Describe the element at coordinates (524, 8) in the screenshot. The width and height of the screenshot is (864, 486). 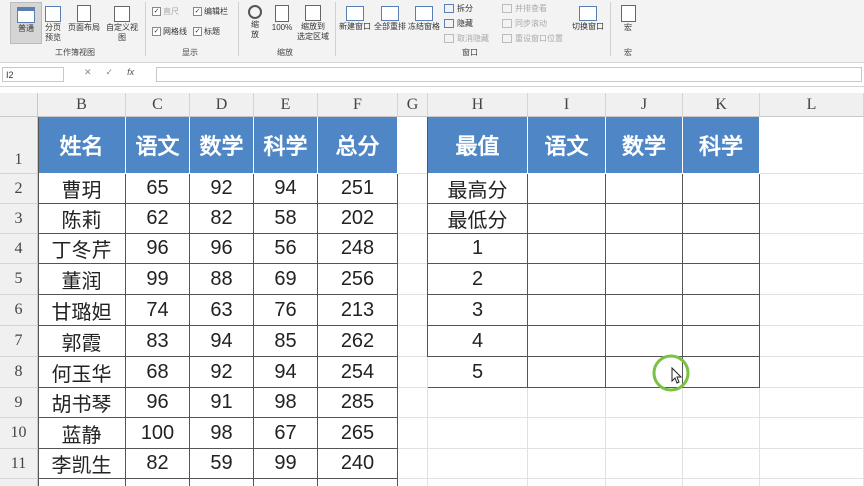
I see `view-side-by-side-button: 并排查看` at that location.